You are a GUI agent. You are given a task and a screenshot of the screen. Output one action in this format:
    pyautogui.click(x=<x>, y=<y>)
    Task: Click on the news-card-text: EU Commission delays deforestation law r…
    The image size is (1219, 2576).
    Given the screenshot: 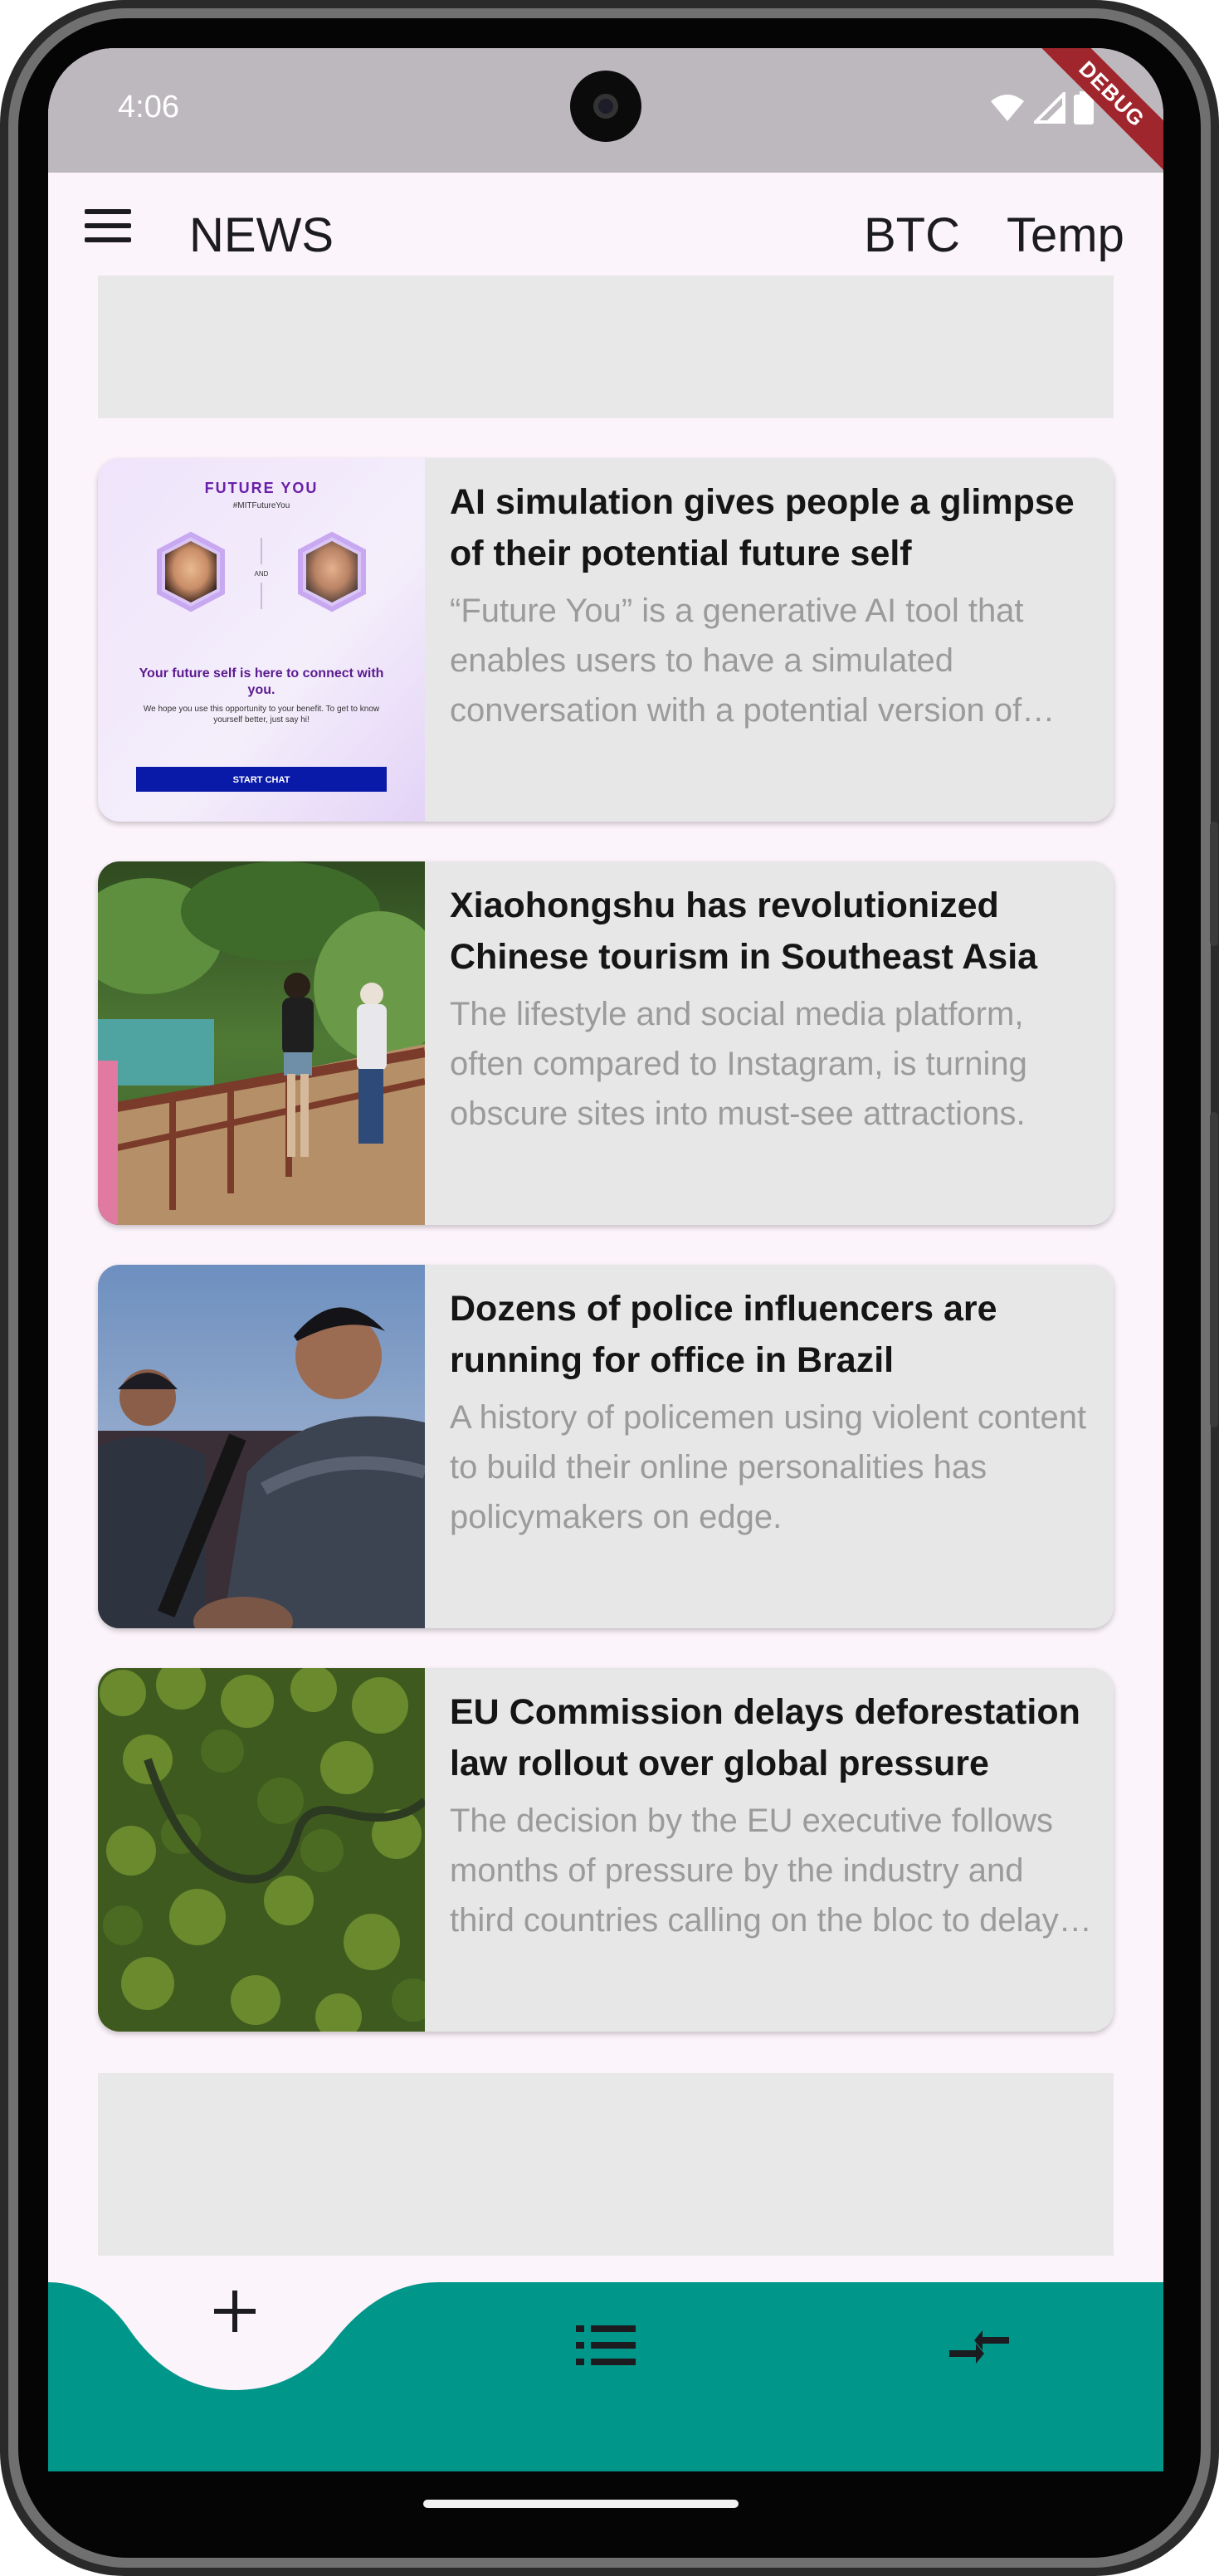 What is the action you would take?
    pyautogui.click(x=774, y=1815)
    